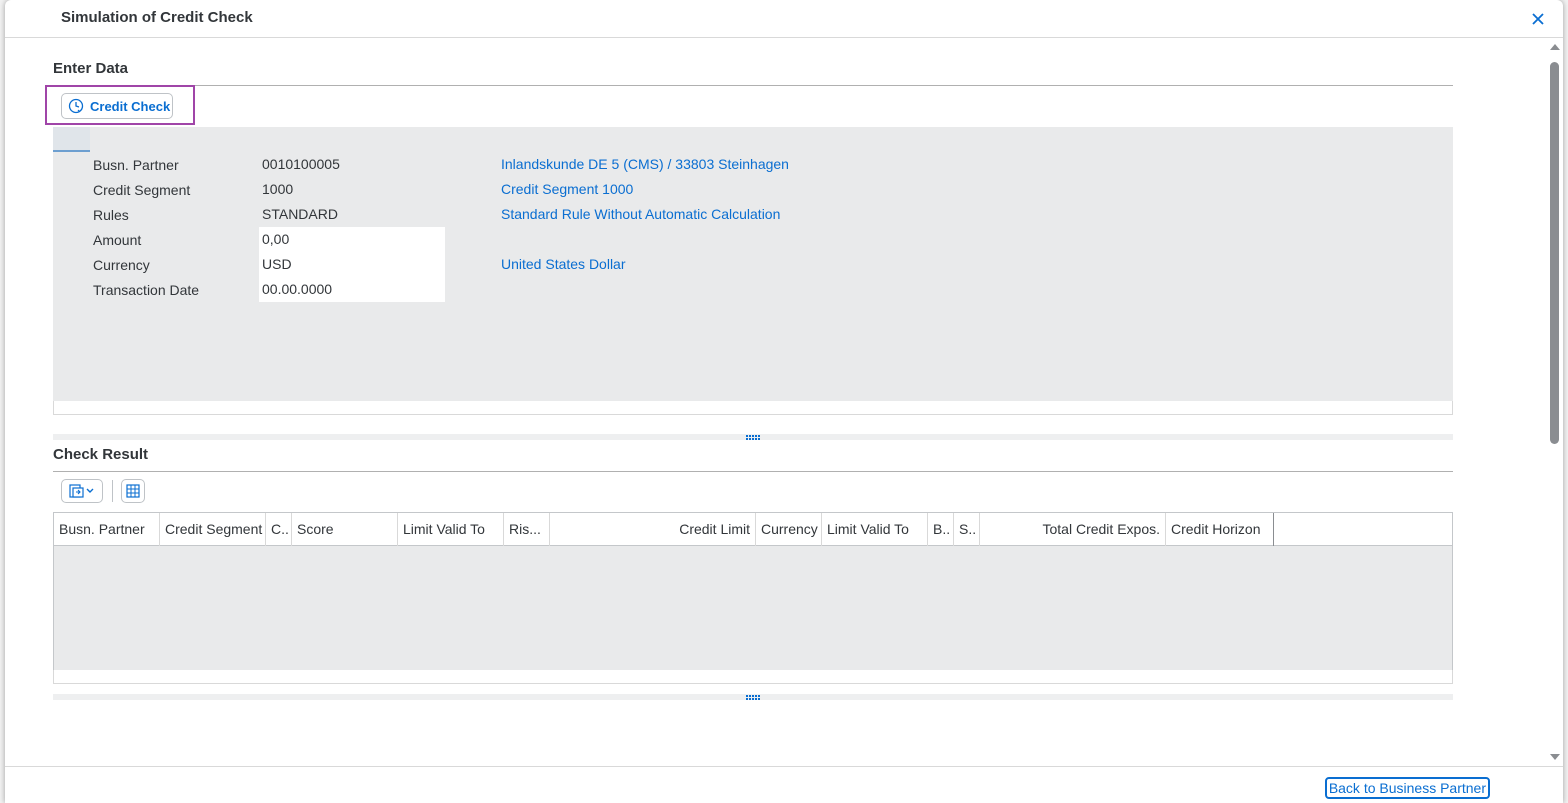  I want to click on field-label: Busn. Partner, so click(136, 164).